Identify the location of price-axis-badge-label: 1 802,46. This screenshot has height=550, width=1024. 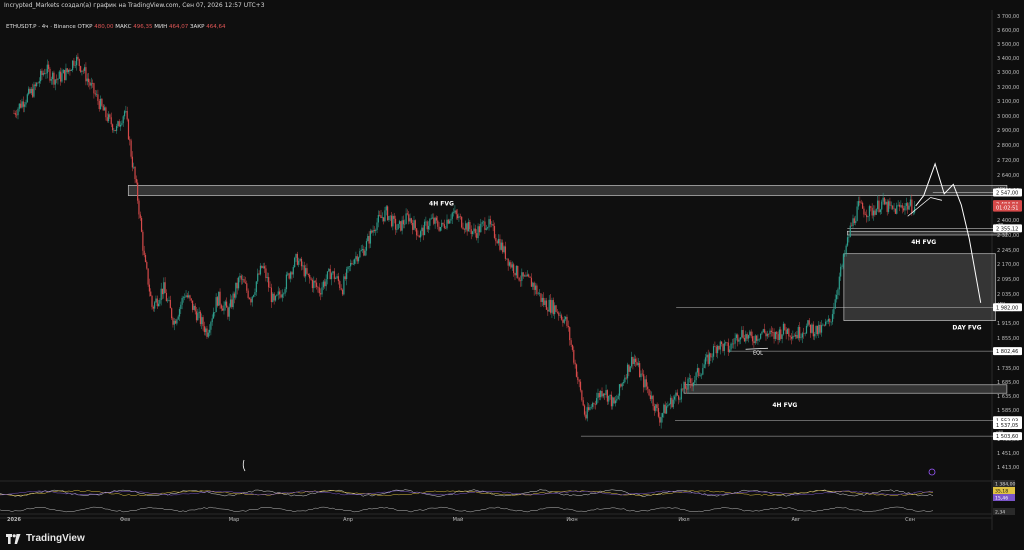
(1007, 352).